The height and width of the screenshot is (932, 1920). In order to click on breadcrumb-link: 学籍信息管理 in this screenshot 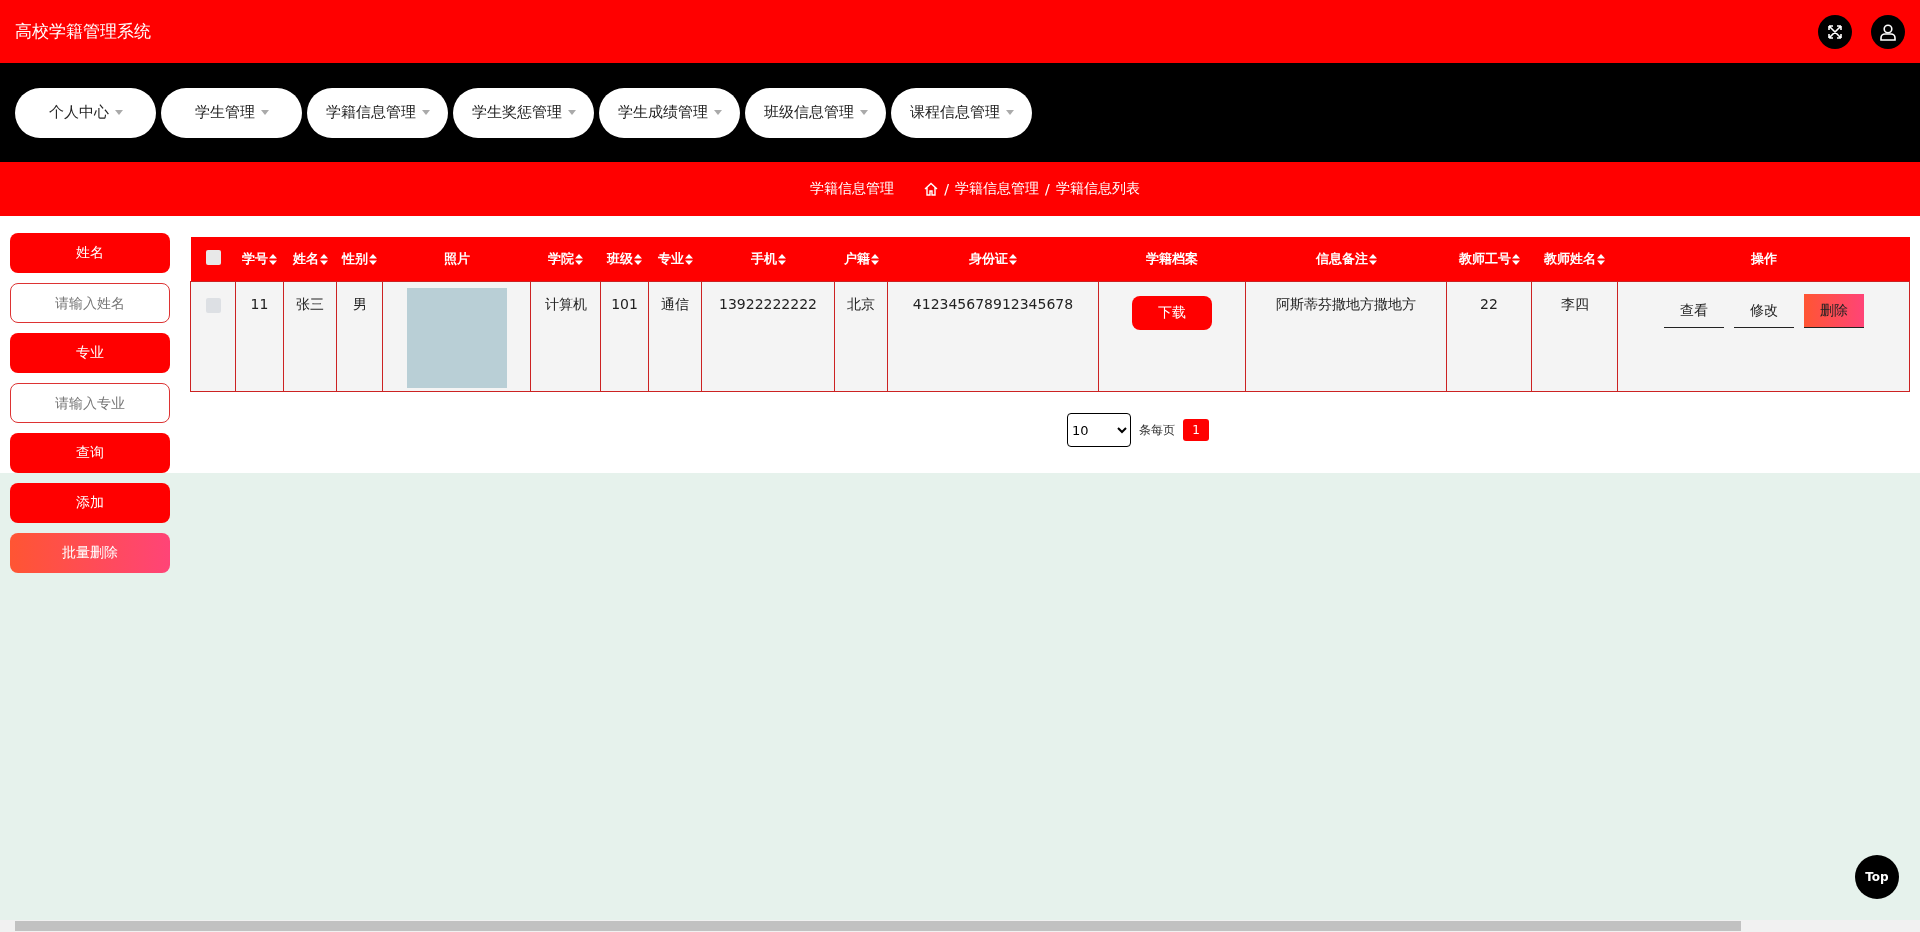, I will do `click(997, 189)`.